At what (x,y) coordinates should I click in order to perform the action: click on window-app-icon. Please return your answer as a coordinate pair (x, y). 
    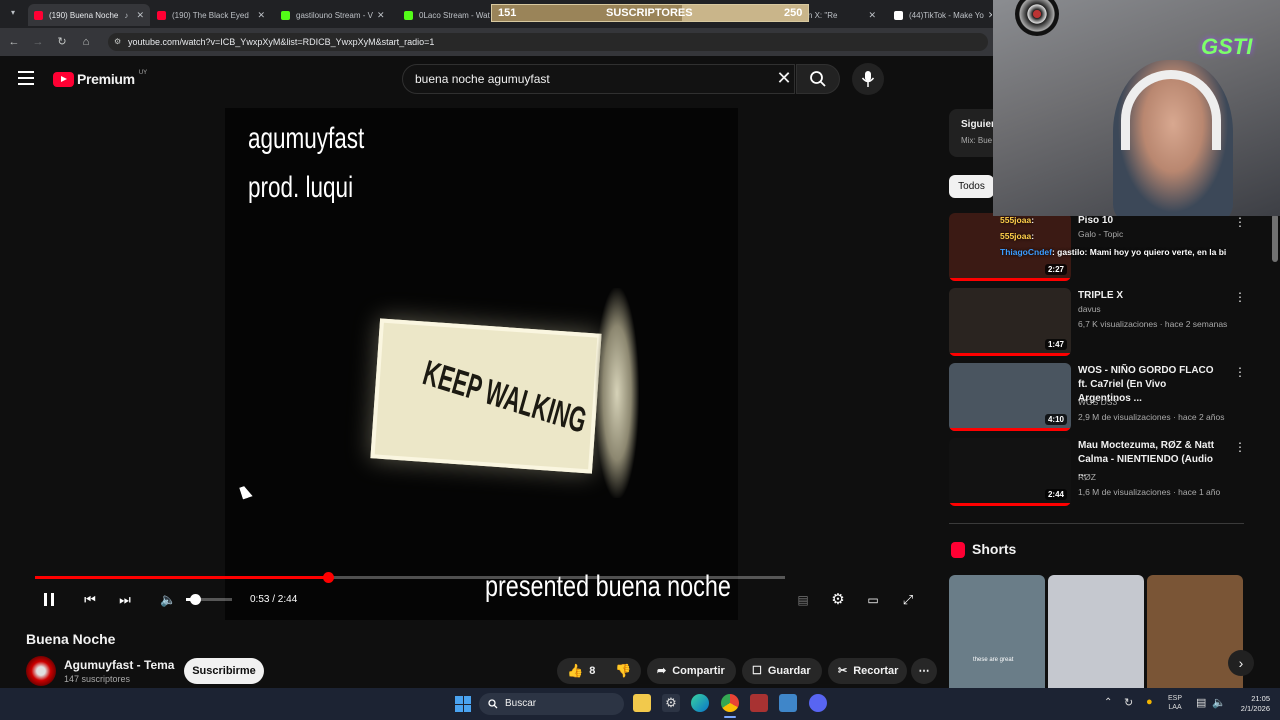
    Looking at the image, I should click on (788, 703).